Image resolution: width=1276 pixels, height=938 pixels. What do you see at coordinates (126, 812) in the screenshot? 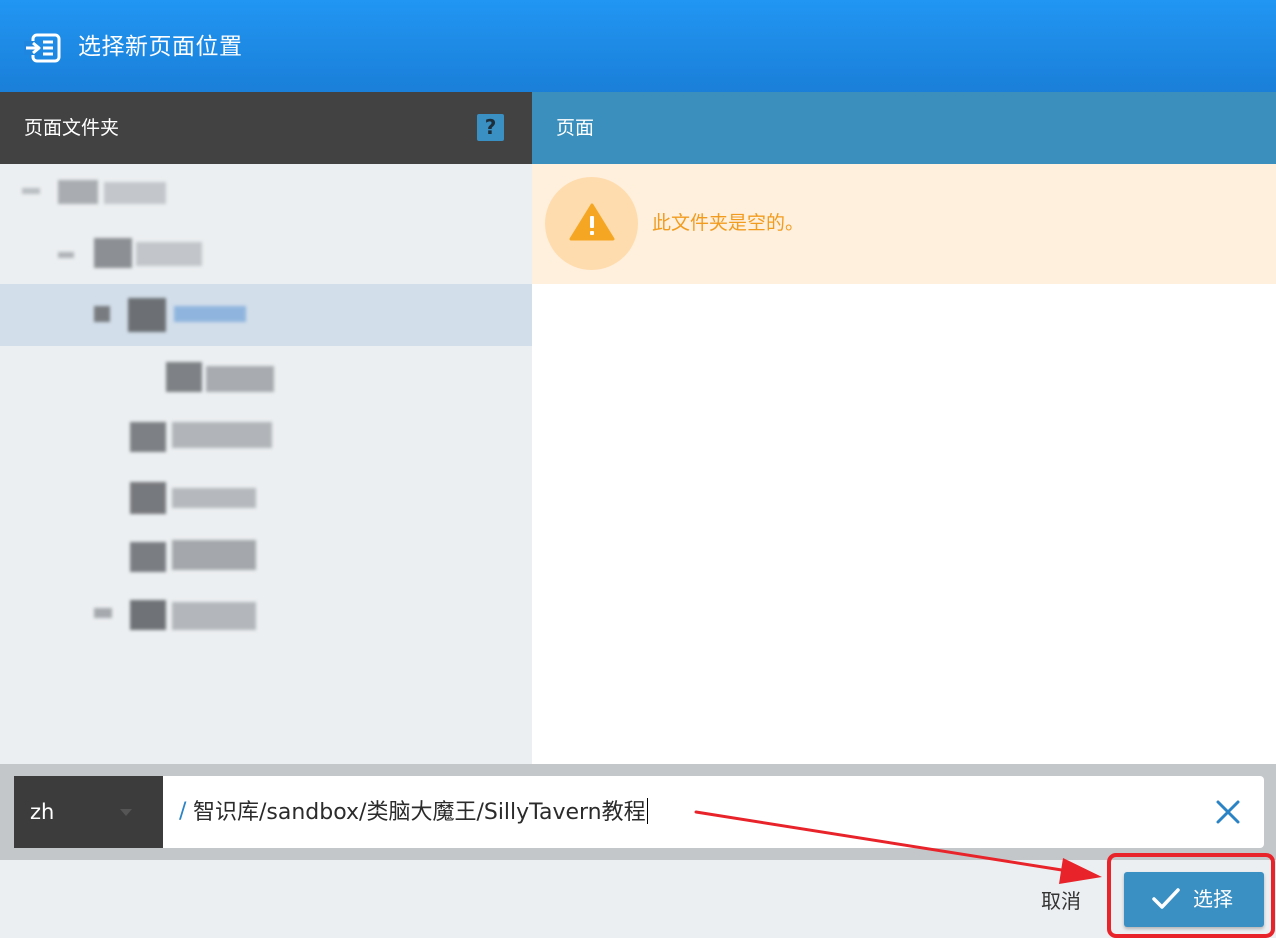
I see `caret-down-icon` at bounding box center [126, 812].